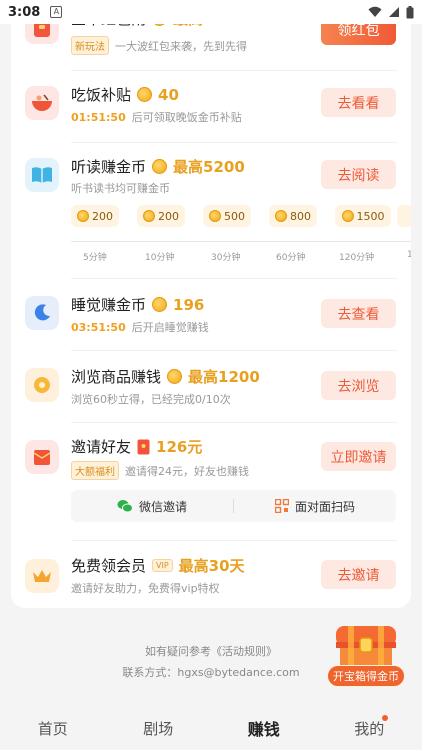 The width and height of the screenshot is (422, 750). Describe the element at coordinates (324, 506) in the screenshot. I see `qr-invite-label: 面对面扫码` at that location.